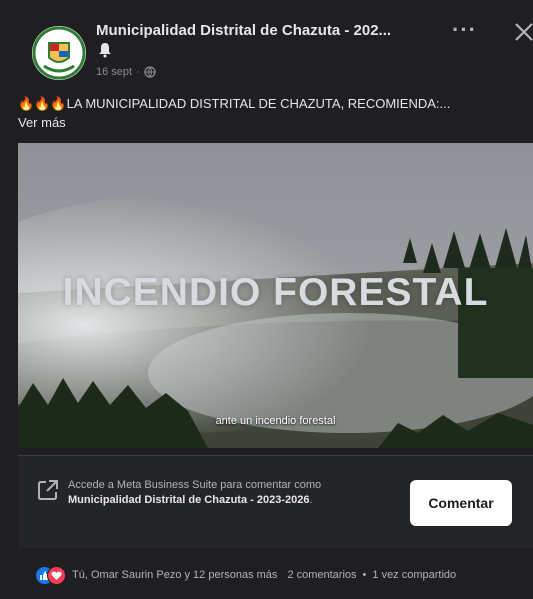  What do you see at coordinates (59, 53) in the screenshot?
I see `page-avatar` at bounding box center [59, 53].